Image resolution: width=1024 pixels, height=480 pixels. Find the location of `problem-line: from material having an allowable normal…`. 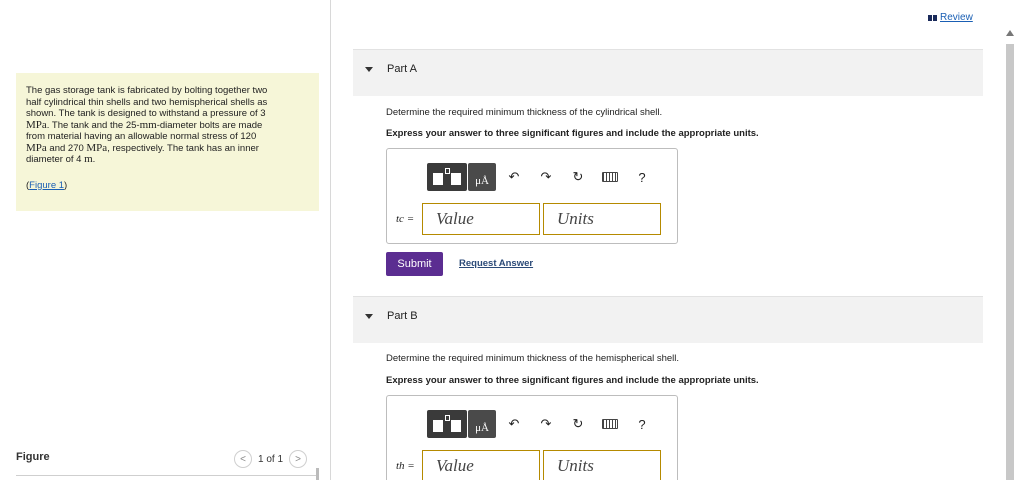

problem-line: from material having an allowable normal… is located at coordinates (141, 136).